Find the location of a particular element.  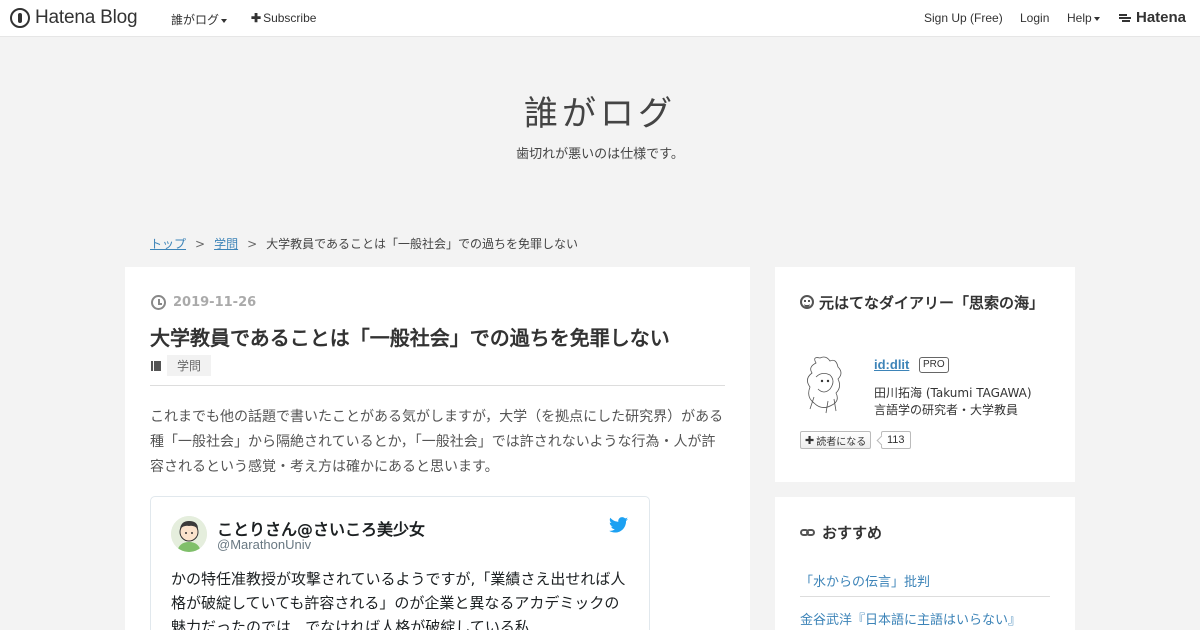

blog-menu-dropdown: 誰がログ is located at coordinates (199, 19).